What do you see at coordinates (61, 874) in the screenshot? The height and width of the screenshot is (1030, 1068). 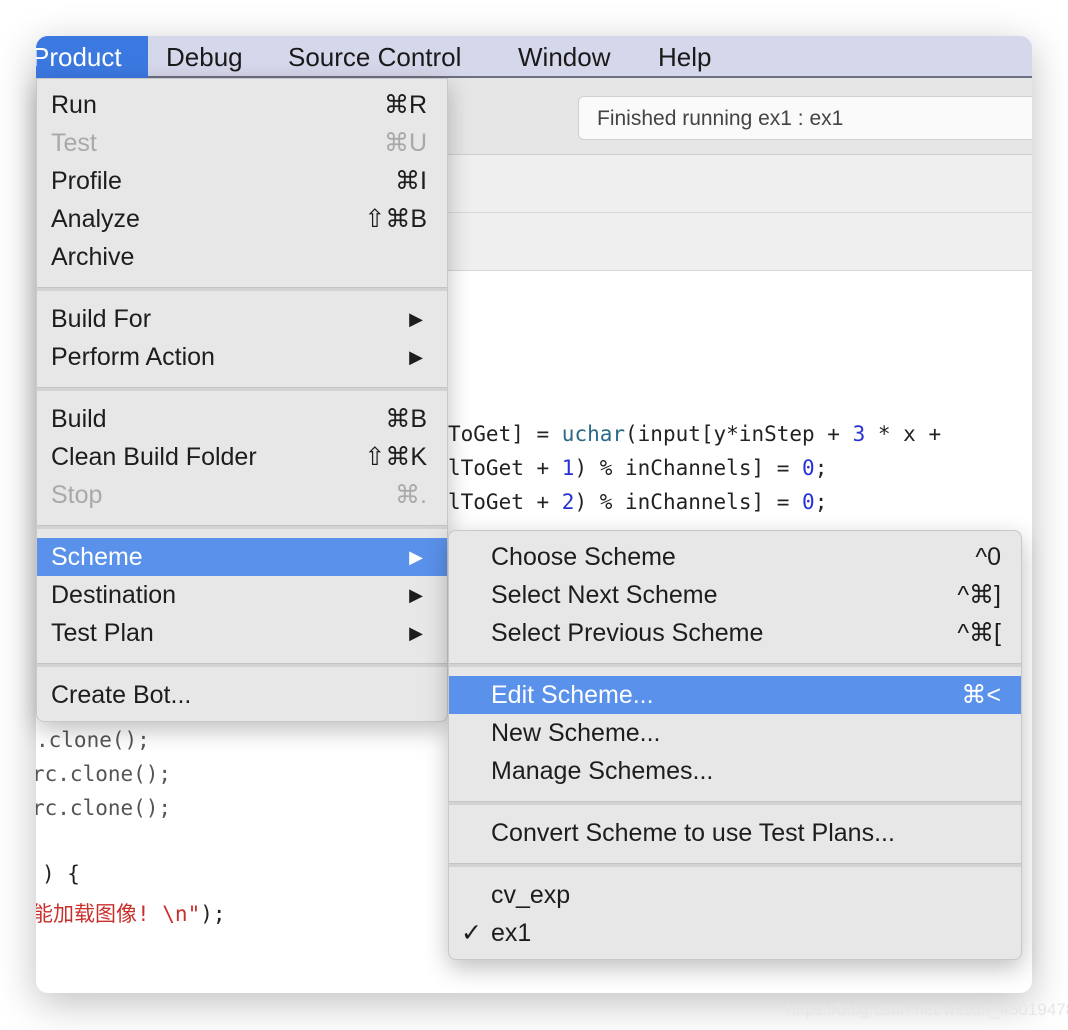 I see `code-line: ) {` at bounding box center [61, 874].